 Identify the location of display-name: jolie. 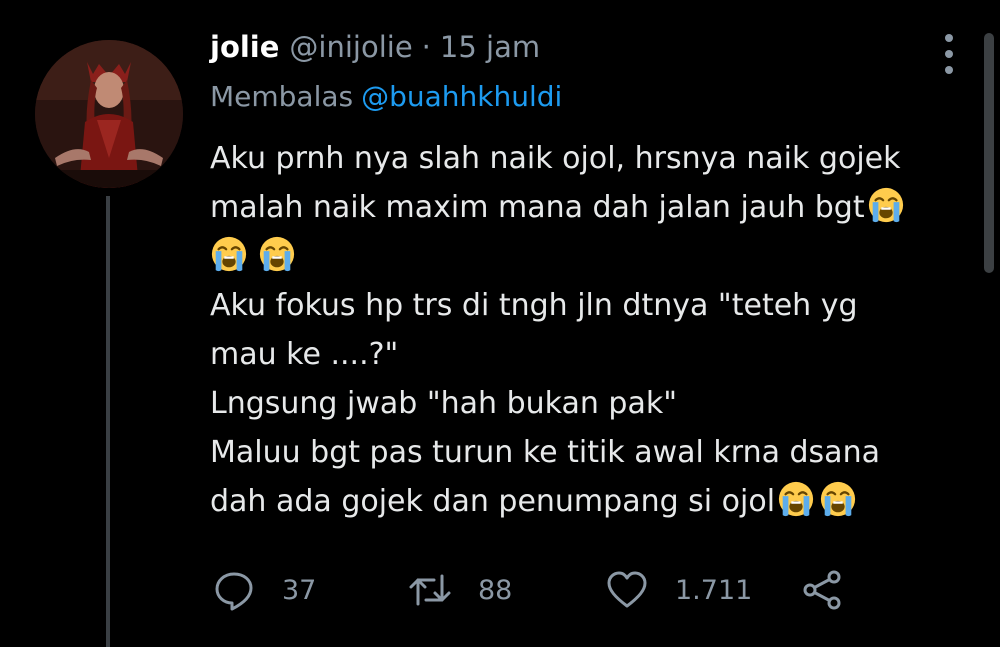
(244, 47).